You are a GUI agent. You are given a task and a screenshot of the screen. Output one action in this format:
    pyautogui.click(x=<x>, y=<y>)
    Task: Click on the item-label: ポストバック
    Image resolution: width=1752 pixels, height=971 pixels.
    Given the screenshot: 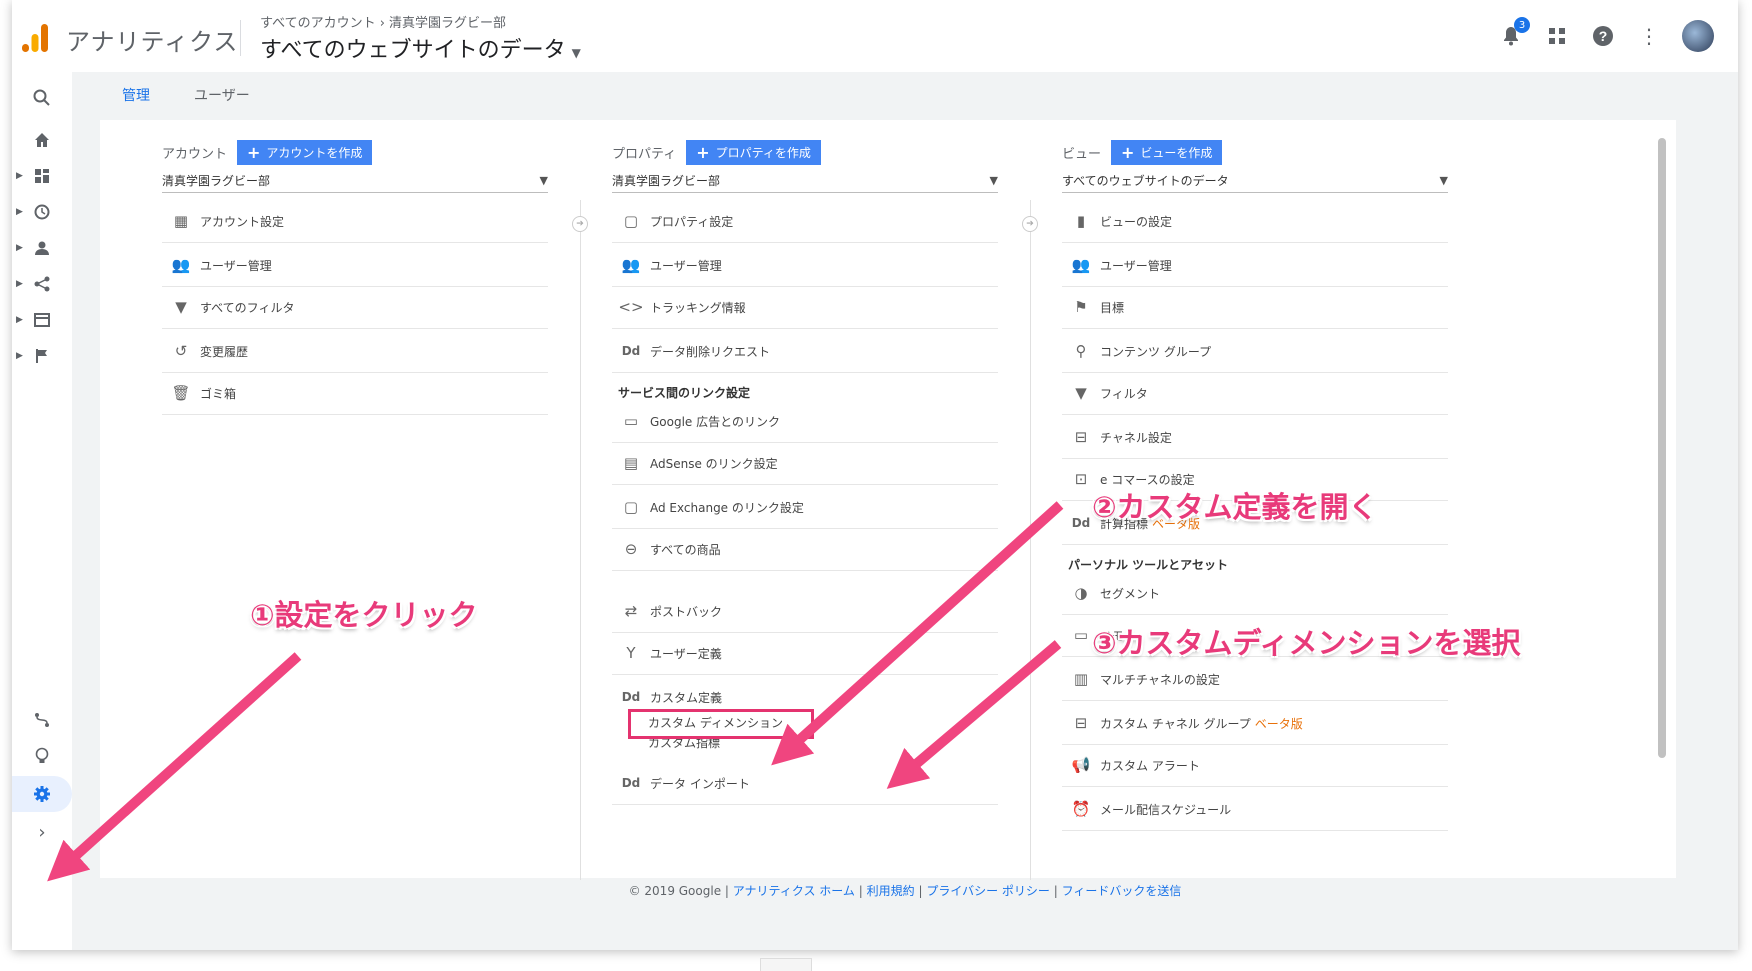 What is the action you would take?
    pyautogui.click(x=686, y=611)
    